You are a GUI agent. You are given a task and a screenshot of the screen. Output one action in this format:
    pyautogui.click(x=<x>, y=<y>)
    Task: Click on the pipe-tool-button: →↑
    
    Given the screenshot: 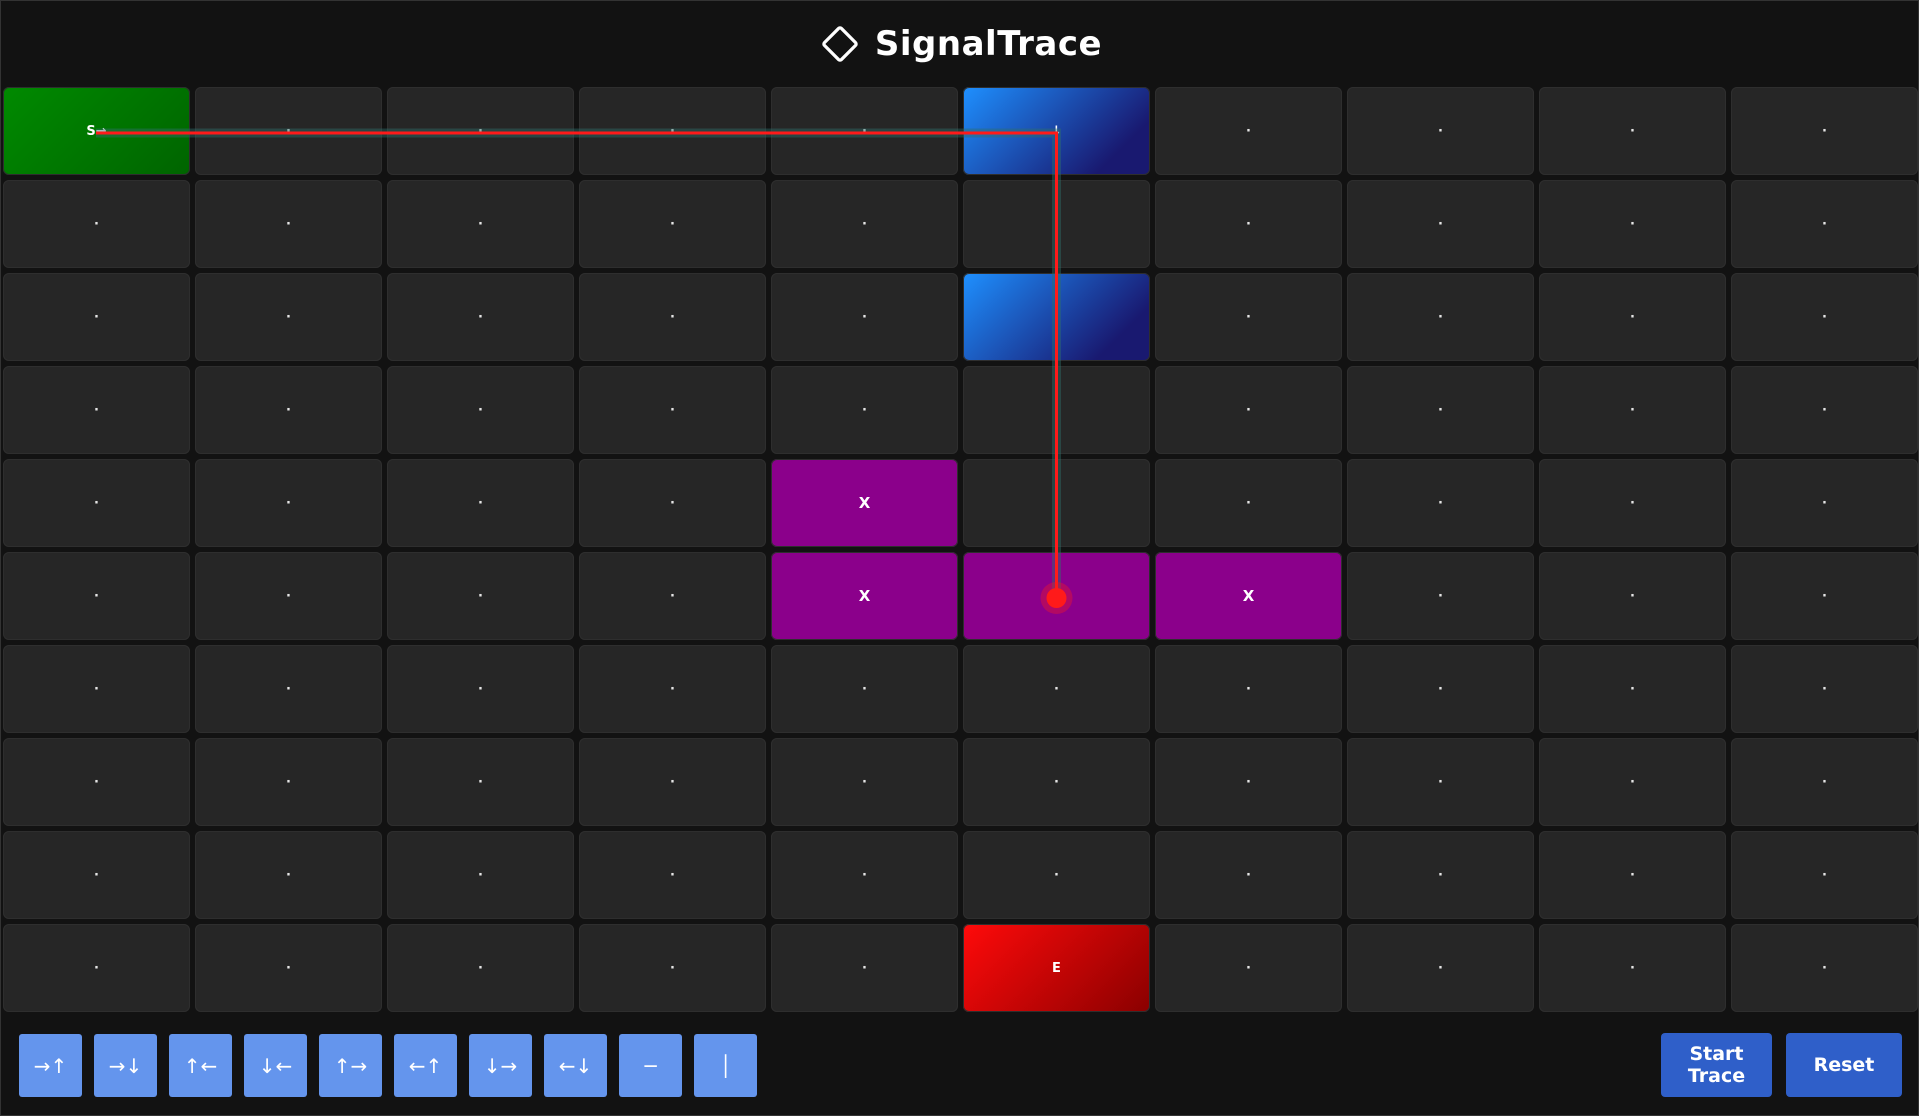 What is the action you would take?
    pyautogui.click(x=50, y=1065)
    